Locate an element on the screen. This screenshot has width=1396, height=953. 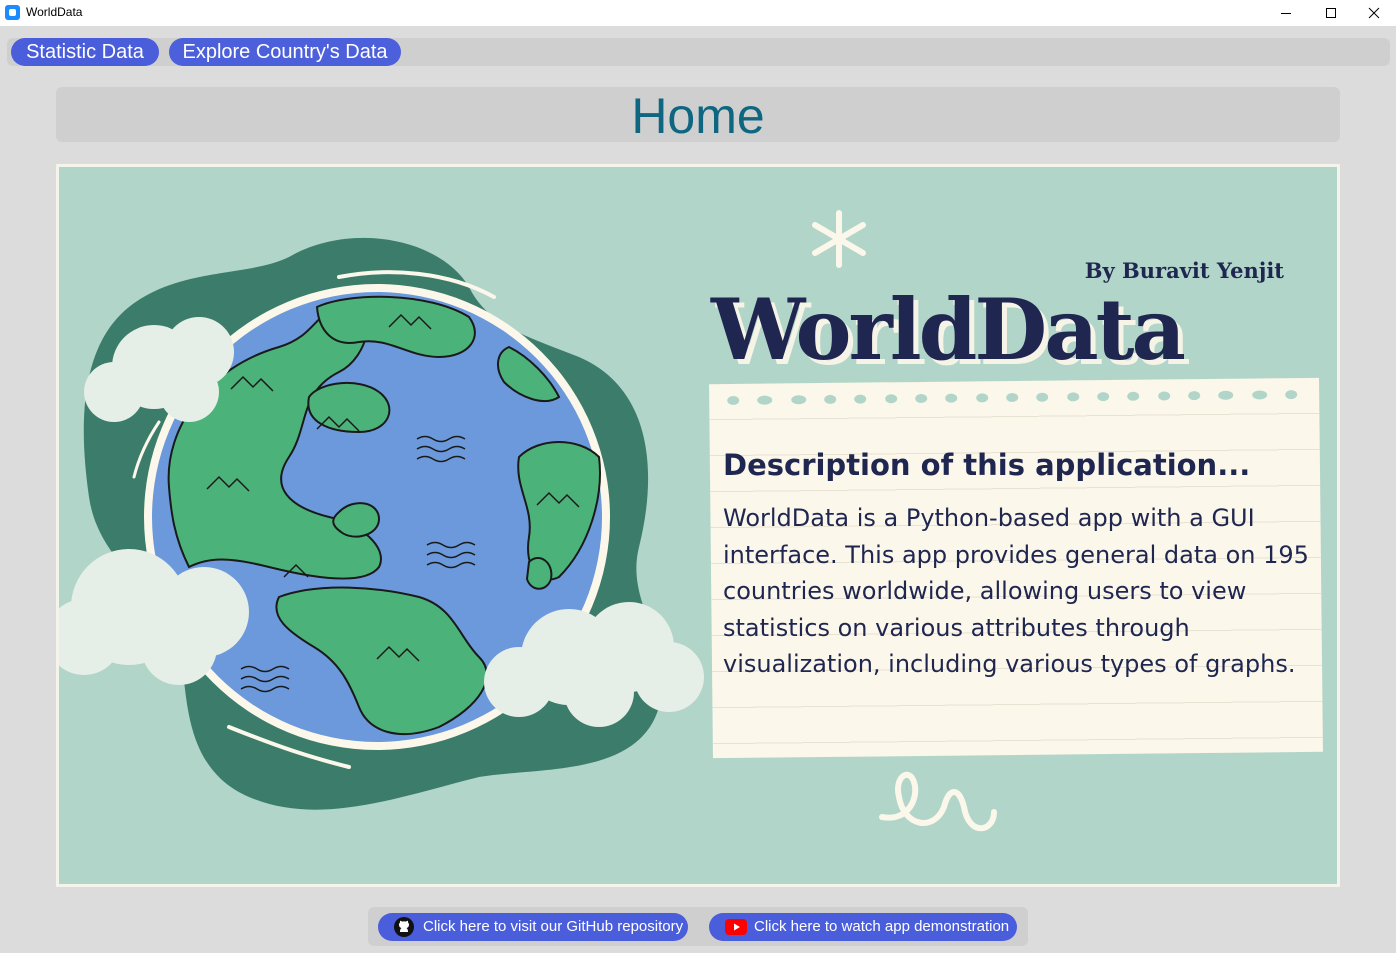
youtube-icon is located at coordinates (736, 927).